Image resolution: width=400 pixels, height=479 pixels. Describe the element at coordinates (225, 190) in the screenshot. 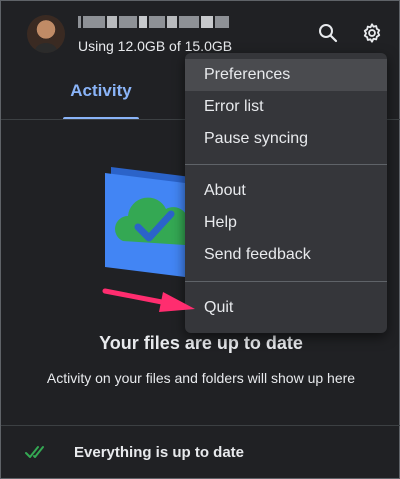

I see `menu-item-label: About` at that location.